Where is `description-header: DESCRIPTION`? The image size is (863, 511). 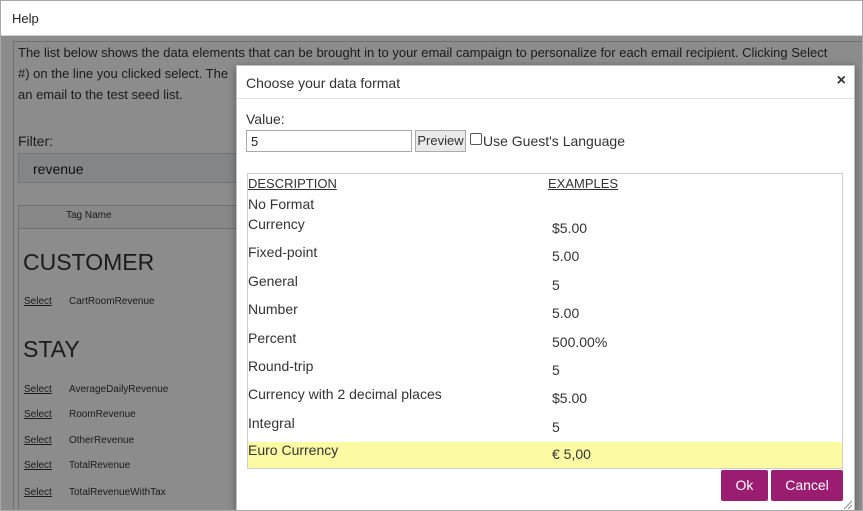
description-header: DESCRIPTION is located at coordinates (292, 183).